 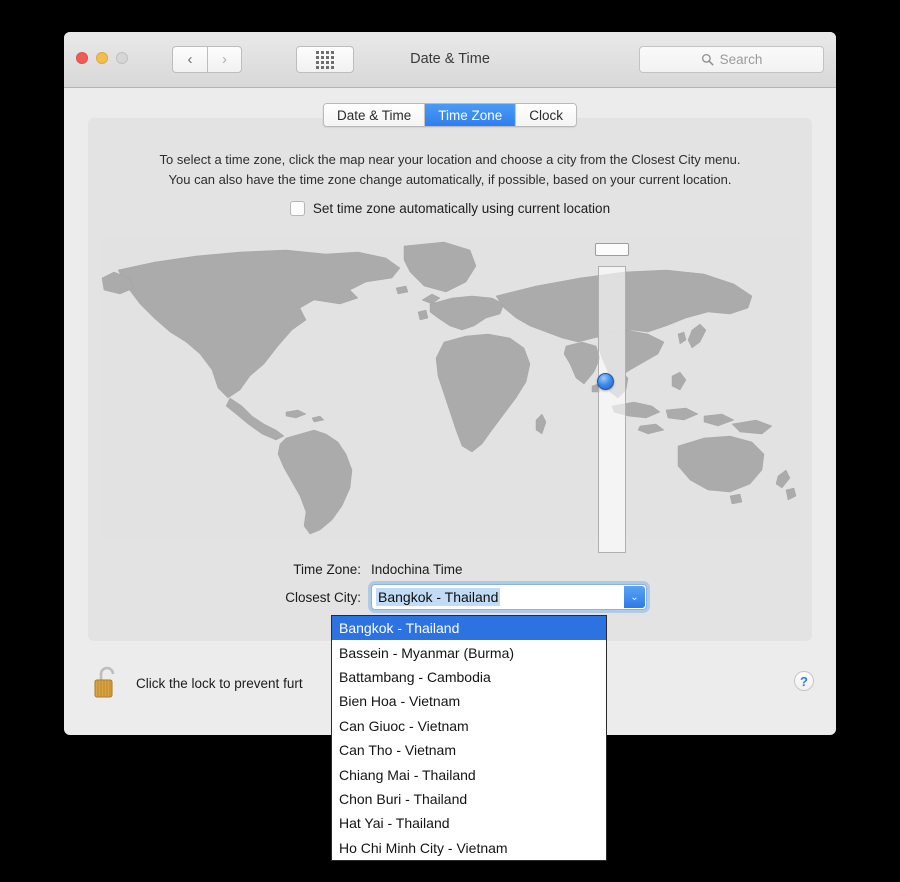 What do you see at coordinates (469, 652) in the screenshot?
I see `list-item: Bassein - Myanmar (Burma)` at bounding box center [469, 652].